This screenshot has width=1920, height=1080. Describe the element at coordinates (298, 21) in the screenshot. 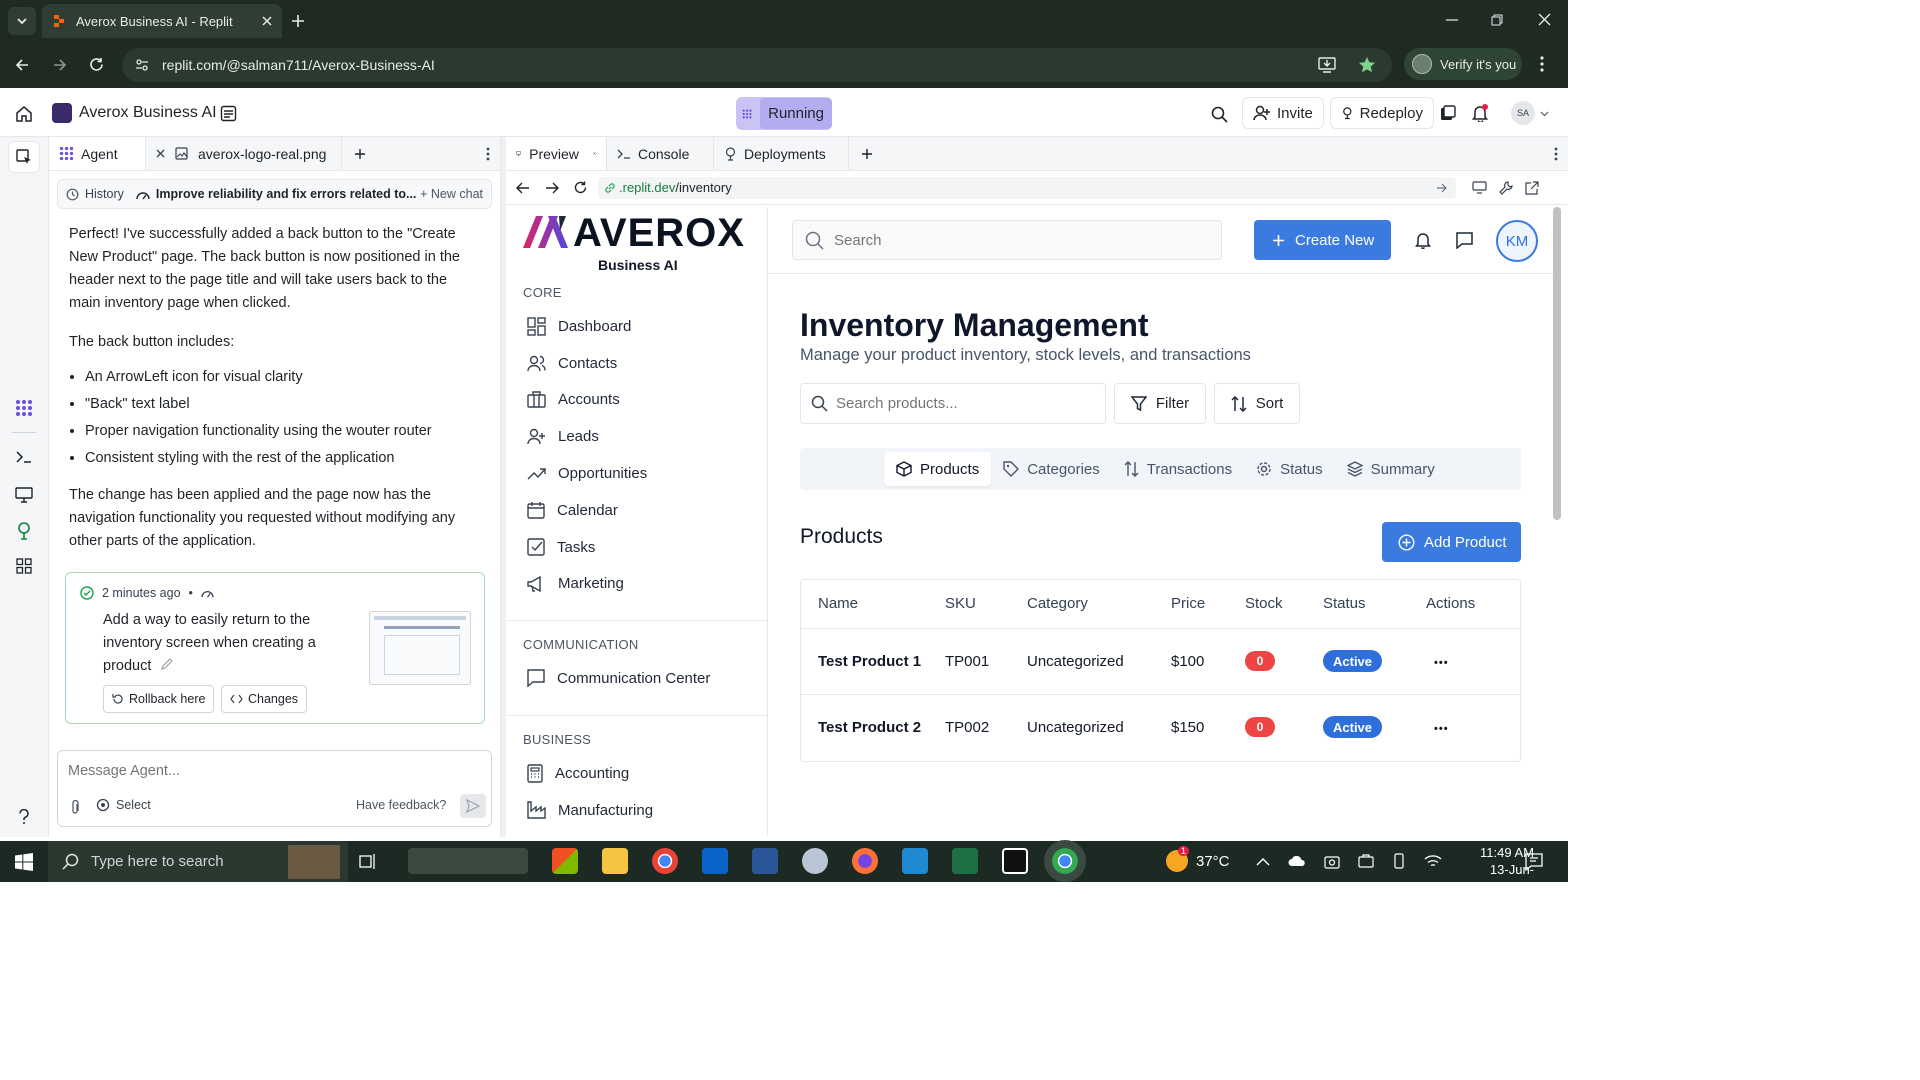

I see `new-tab-icon` at that location.